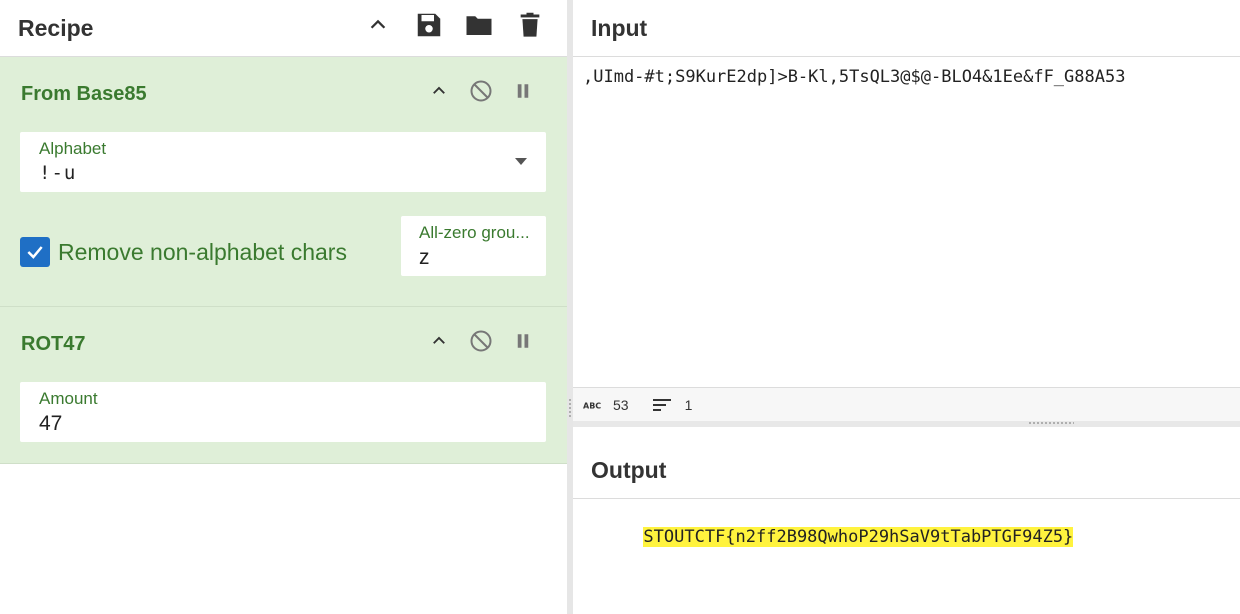 The width and height of the screenshot is (1240, 614). What do you see at coordinates (283, 162) in the screenshot?
I see `alphabet-select: Alphabet !-u` at bounding box center [283, 162].